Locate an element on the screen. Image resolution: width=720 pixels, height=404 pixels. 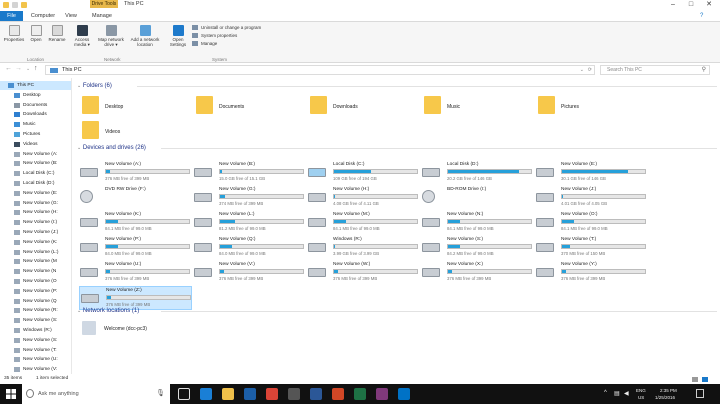
network-icon: ▤ is located at coordinates (617, 393).